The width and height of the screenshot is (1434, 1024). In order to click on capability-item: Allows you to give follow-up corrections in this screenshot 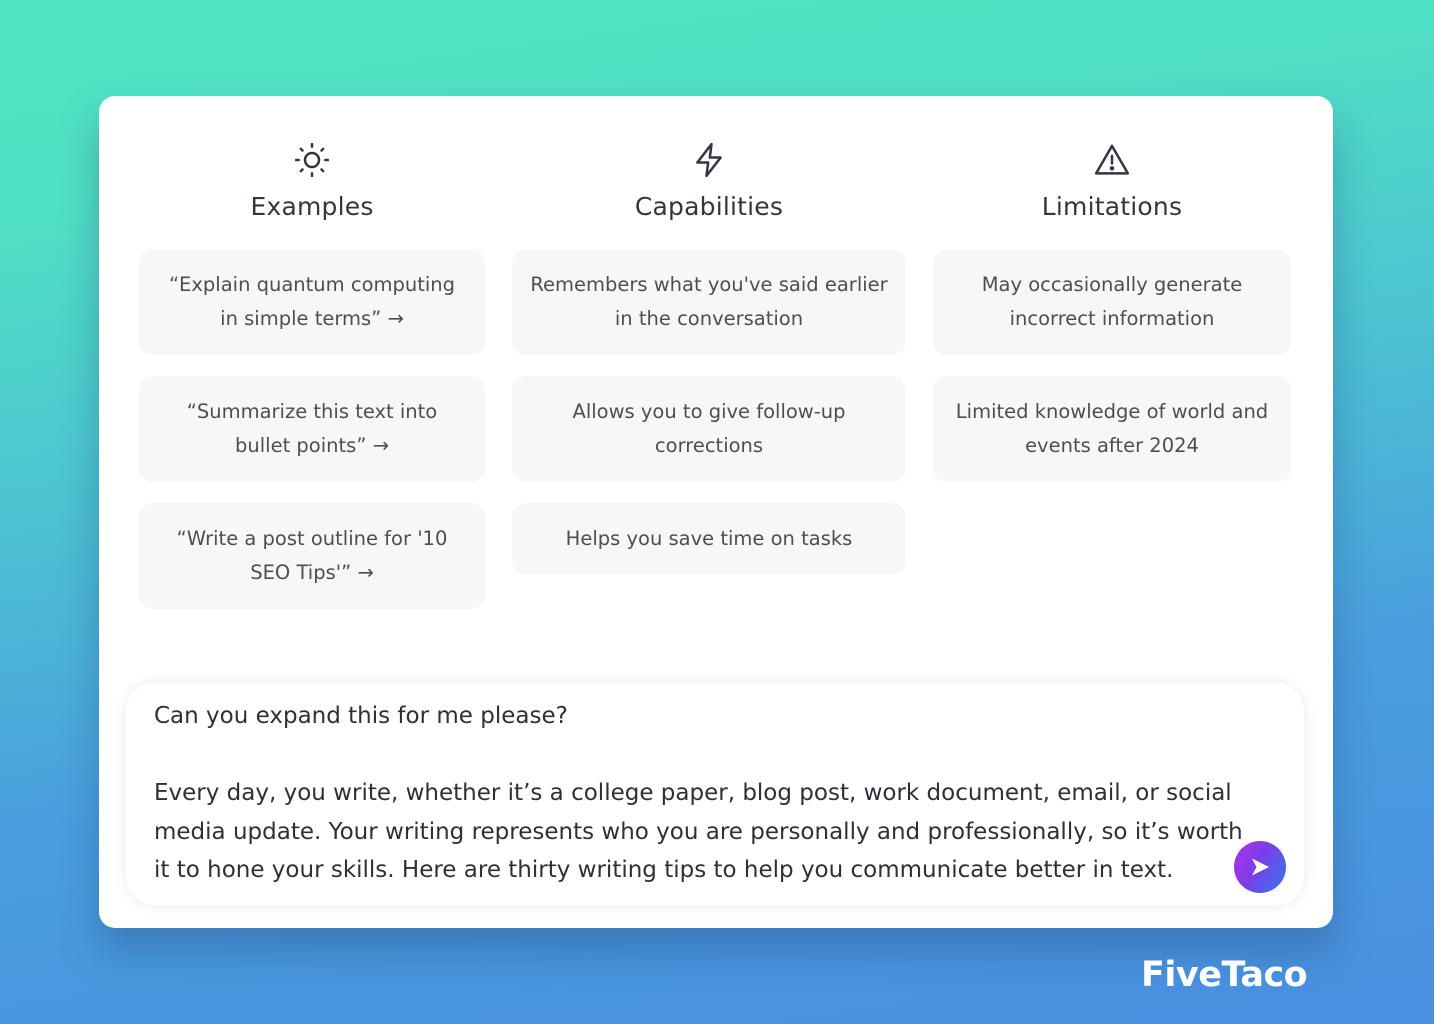, I will do `click(709, 429)`.